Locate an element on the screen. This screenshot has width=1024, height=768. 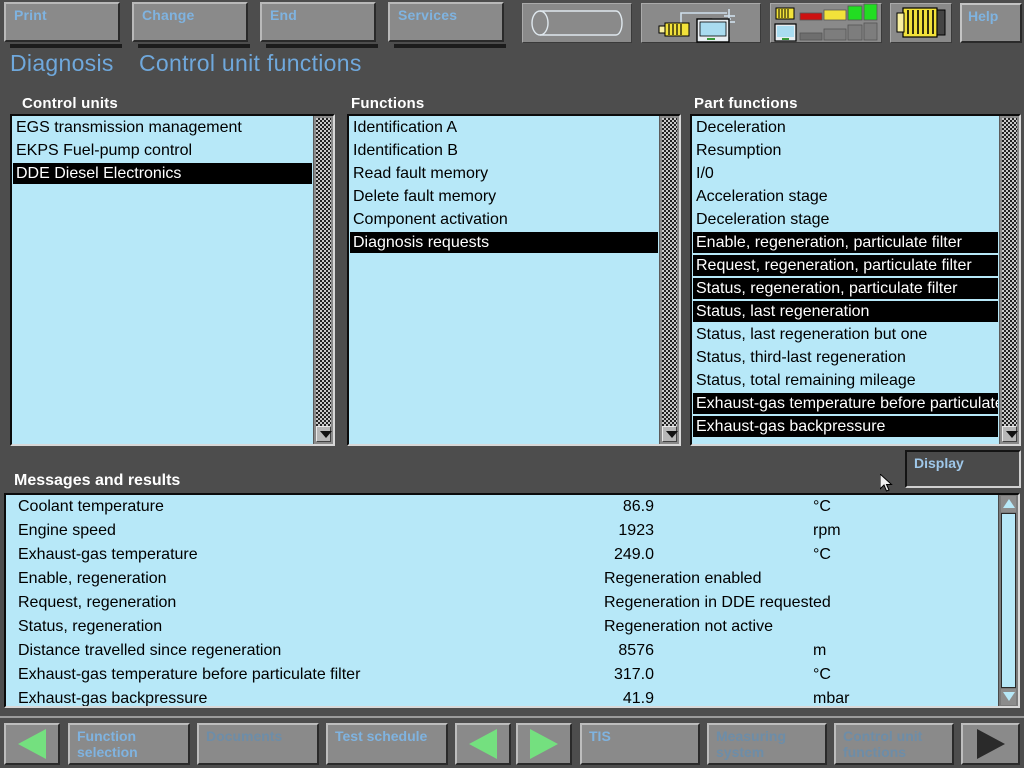
nav-documents-label: Documents is located at coordinates (244, 736).